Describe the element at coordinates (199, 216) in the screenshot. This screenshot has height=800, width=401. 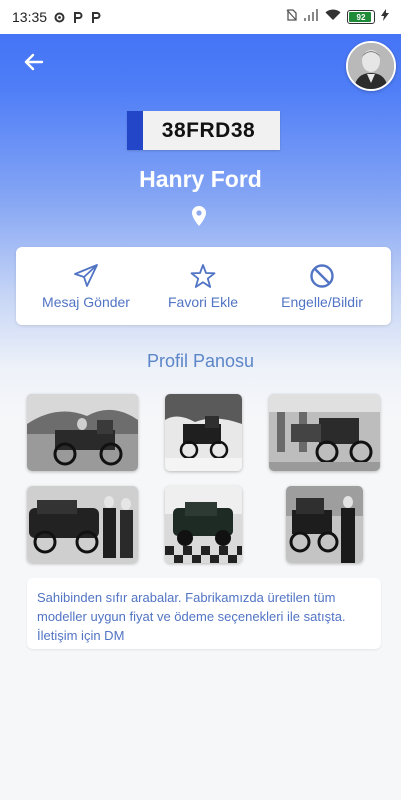
I see `map-pin-icon` at that location.